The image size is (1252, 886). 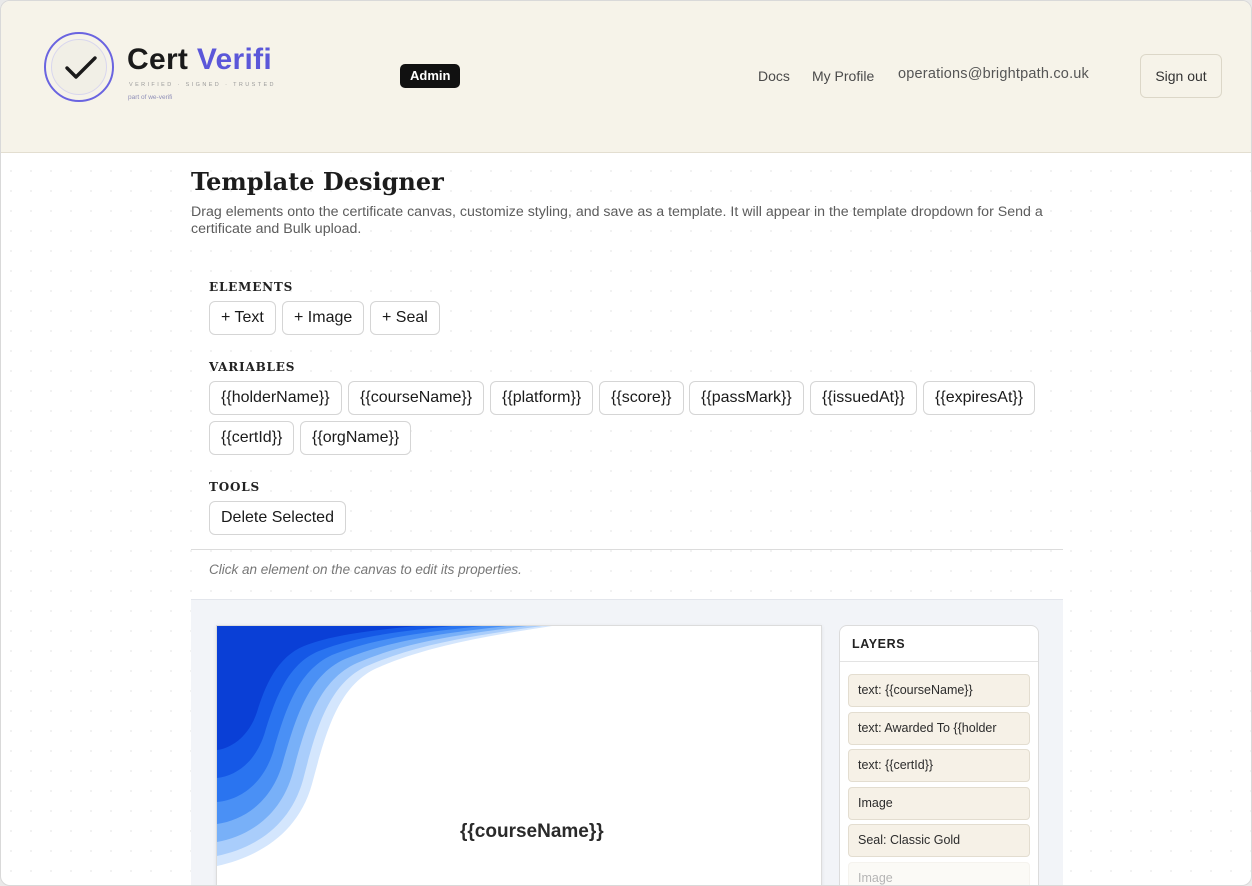 I want to click on role-badge: Admin, so click(x=430, y=76).